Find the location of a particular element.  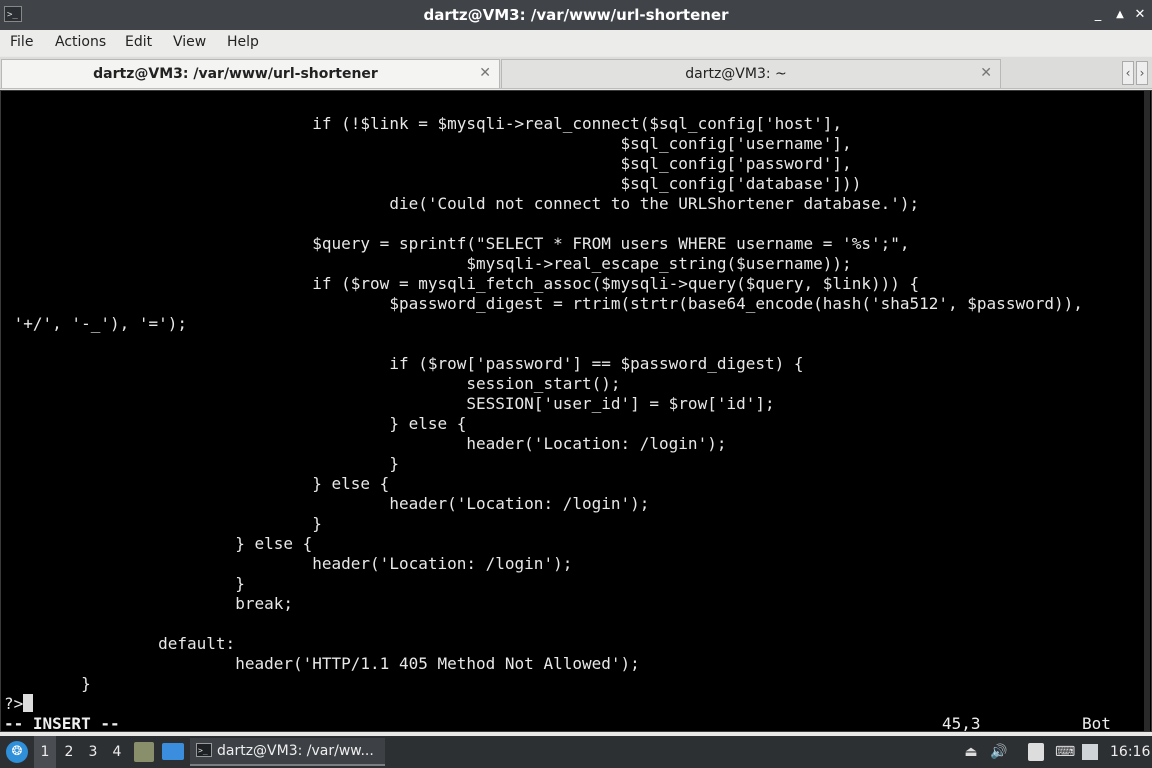

maximize-button: ▲ is located at coordinates (1120, 15).